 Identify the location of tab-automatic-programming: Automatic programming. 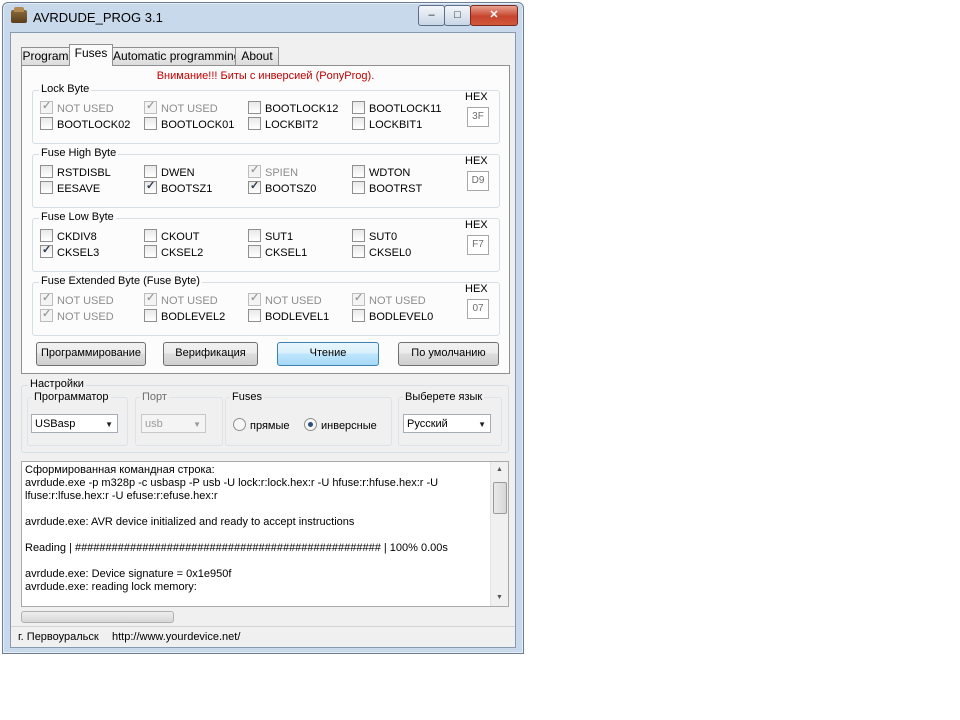
(176, 56).